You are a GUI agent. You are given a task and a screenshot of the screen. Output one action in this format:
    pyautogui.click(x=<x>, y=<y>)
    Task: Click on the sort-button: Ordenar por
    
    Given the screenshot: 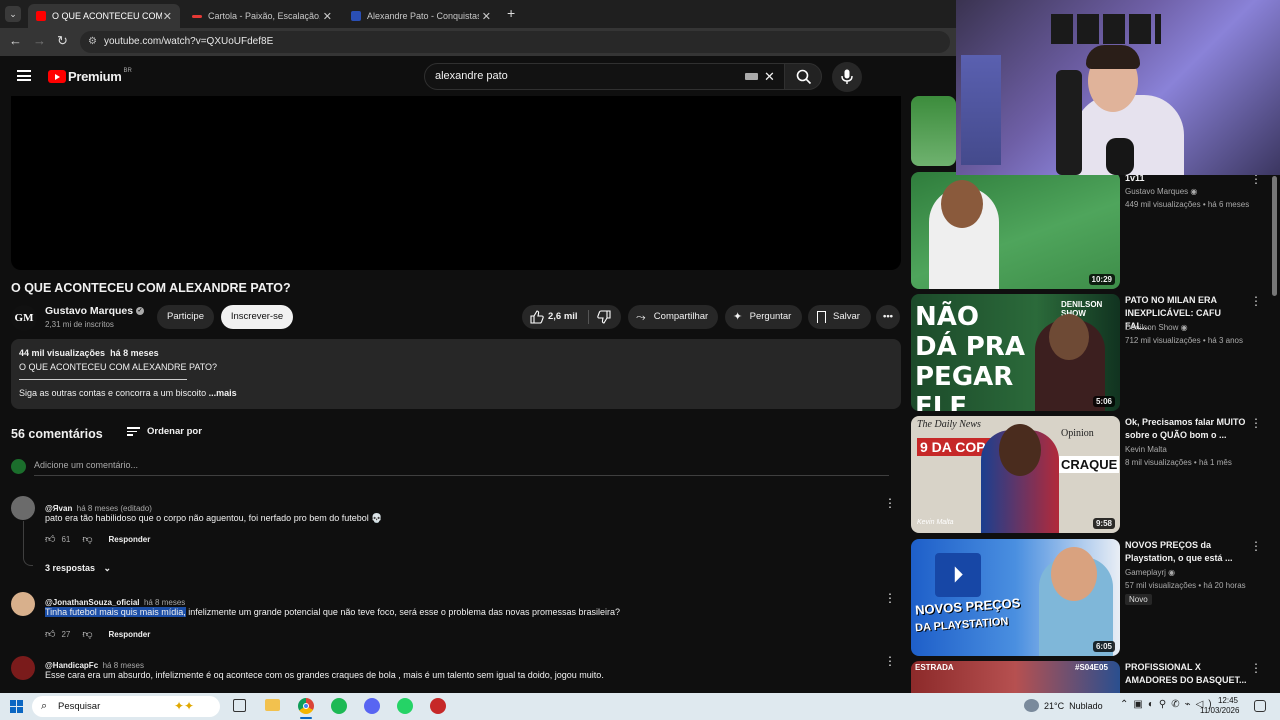 What is the action you would take?
    pyautogui.click(x=164, y=431)
    